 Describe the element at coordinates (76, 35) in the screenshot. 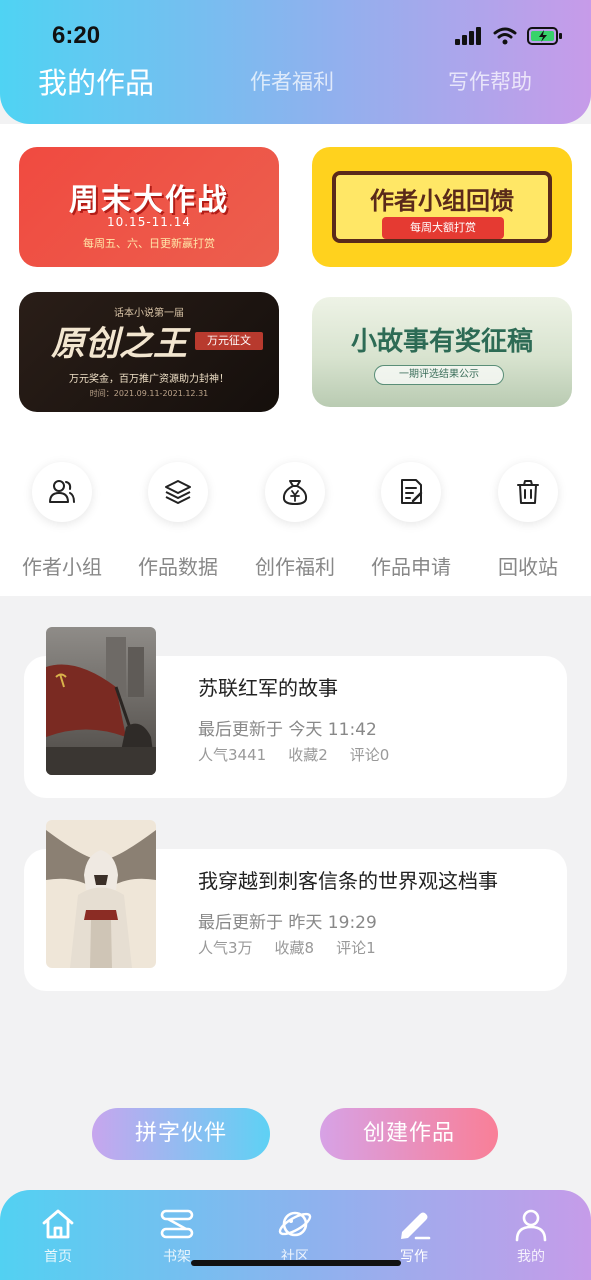

I see `status-time: 6:20` at that location.